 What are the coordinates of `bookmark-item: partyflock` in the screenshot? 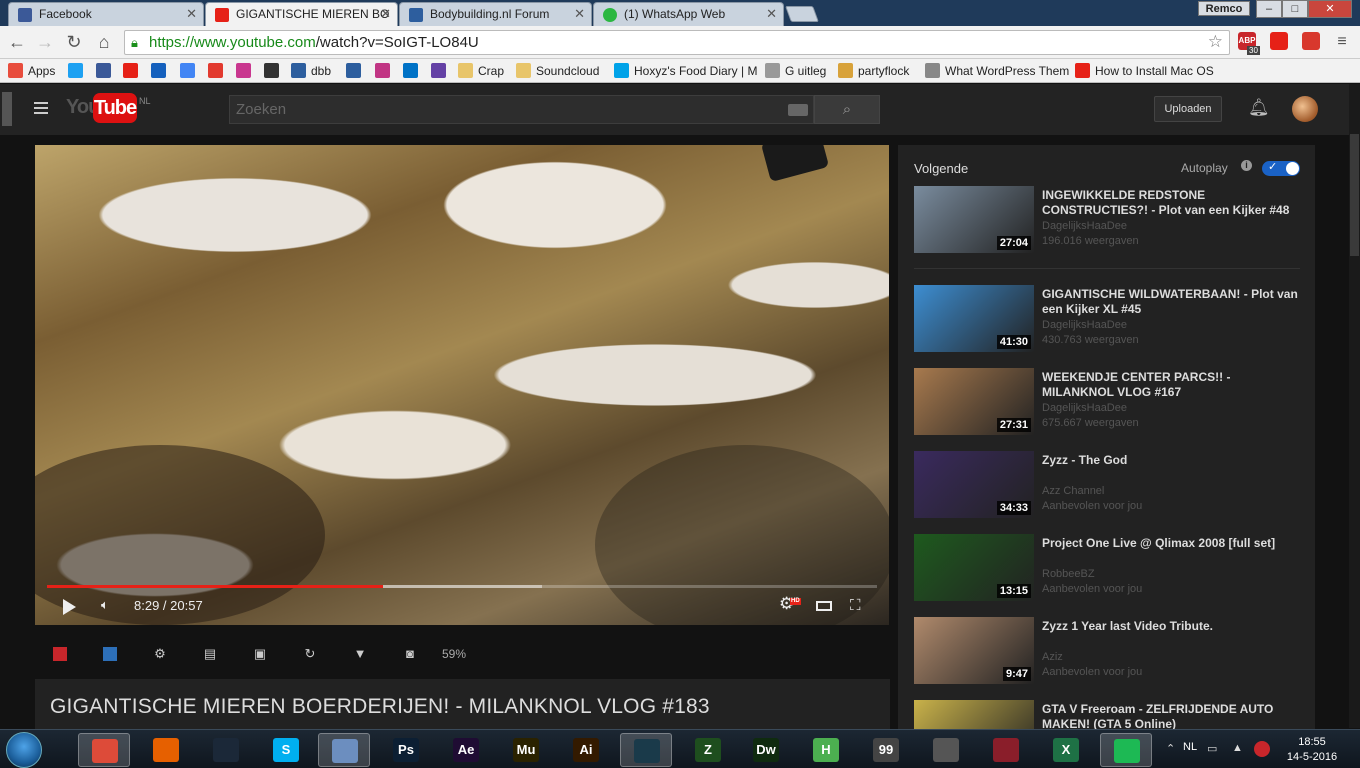 It's located at (873, 71).